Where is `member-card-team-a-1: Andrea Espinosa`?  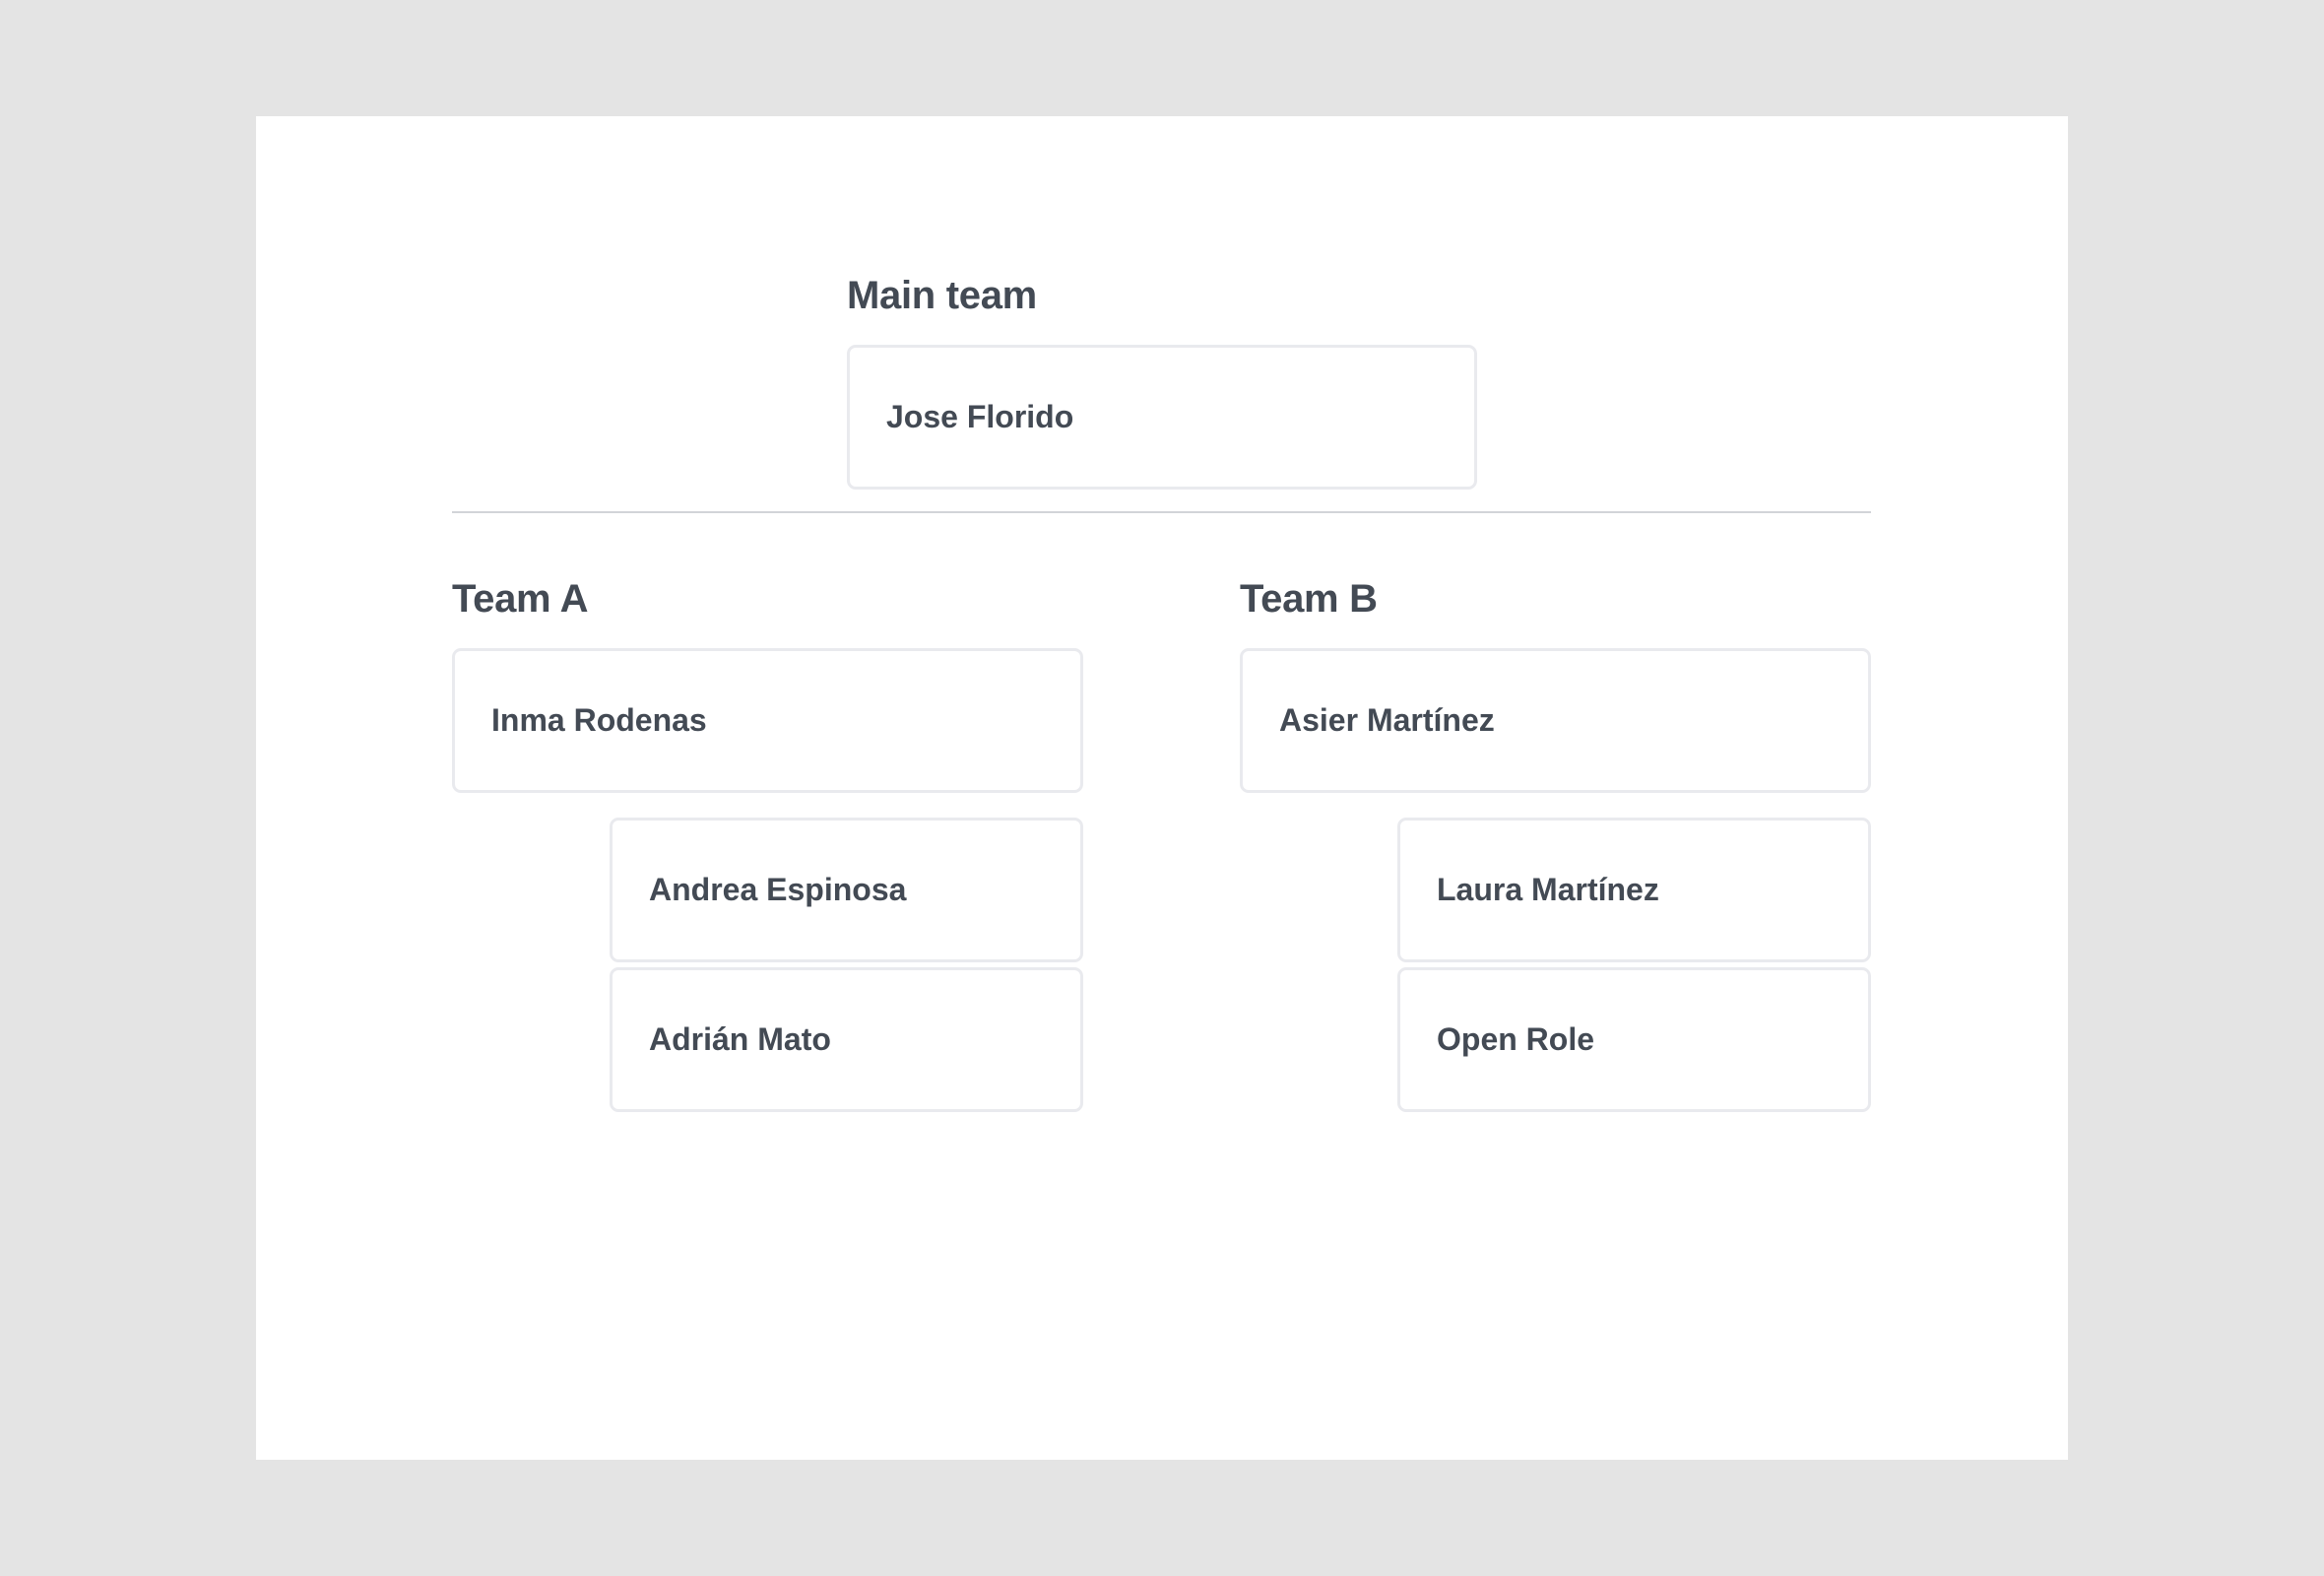 member-card-team-a-1: Andrea Espinosa is located at coordinates (847, 890).